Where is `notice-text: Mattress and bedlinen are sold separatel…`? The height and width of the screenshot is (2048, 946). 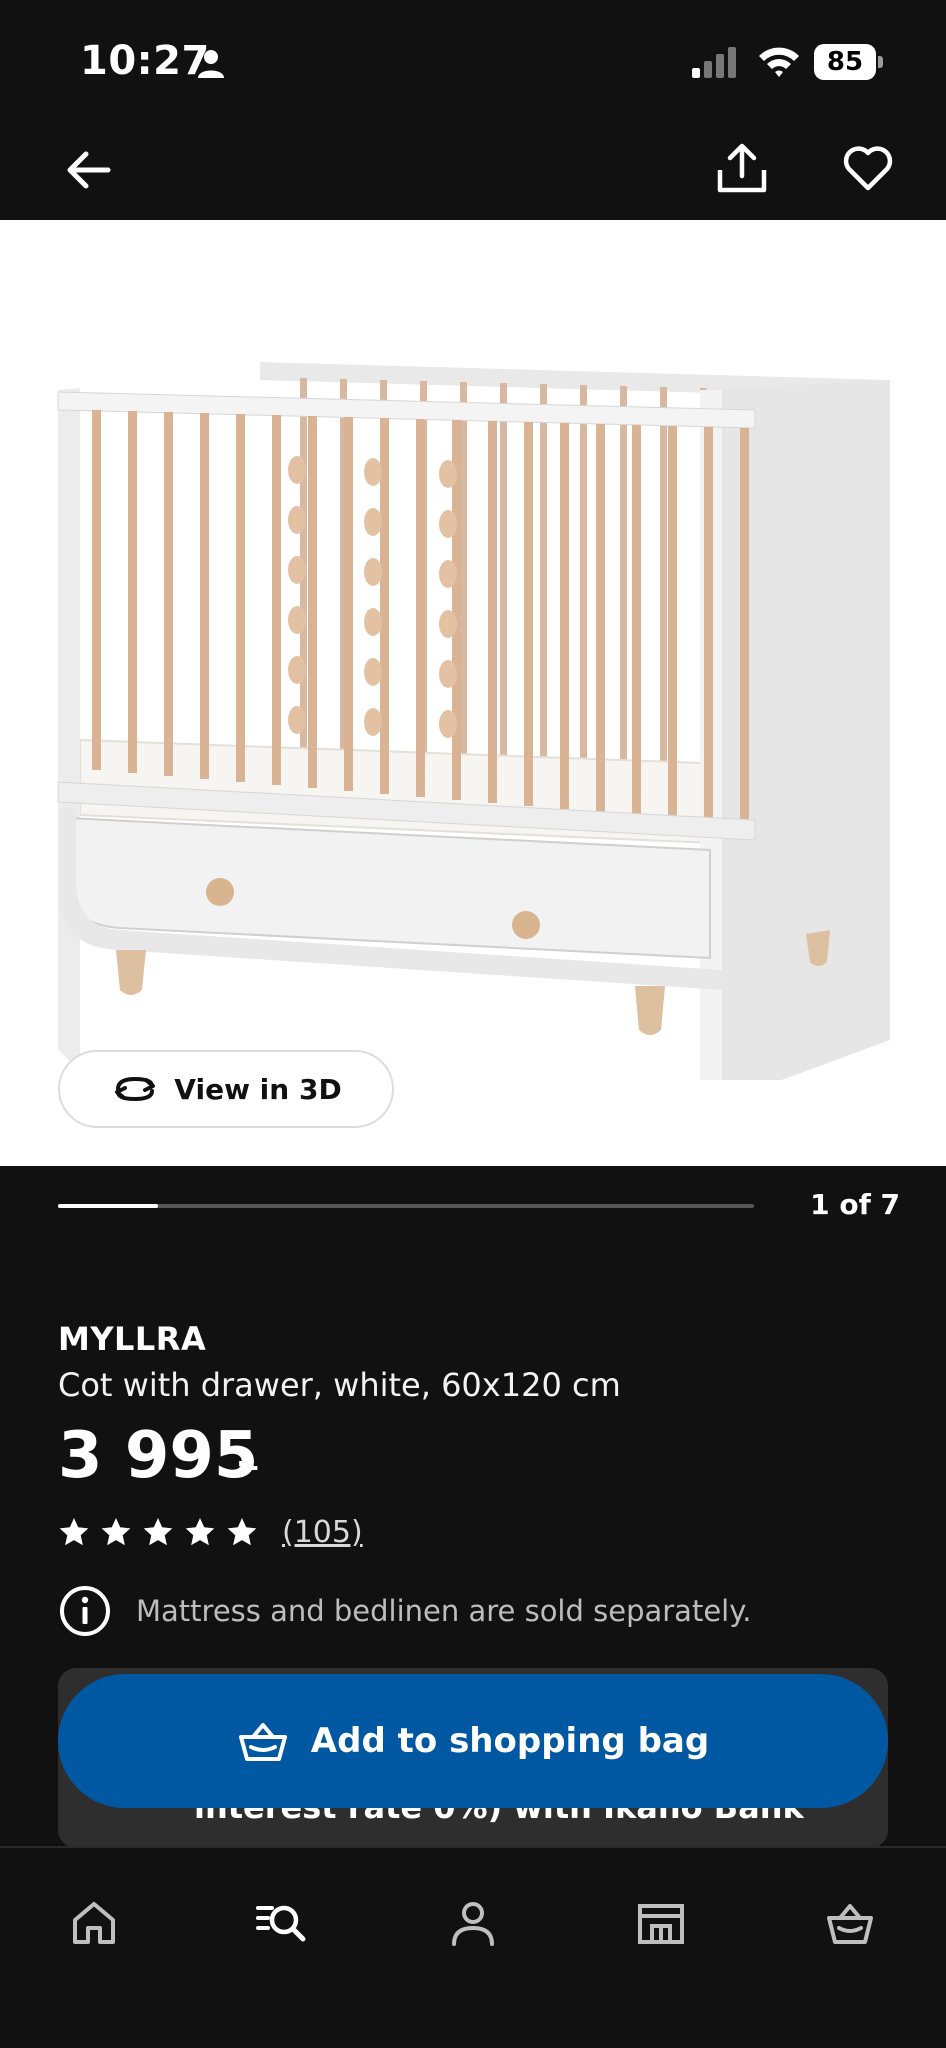 notice-text: Mattress and bedlinen are sold separatel… is located at coordinates (444, 1611).